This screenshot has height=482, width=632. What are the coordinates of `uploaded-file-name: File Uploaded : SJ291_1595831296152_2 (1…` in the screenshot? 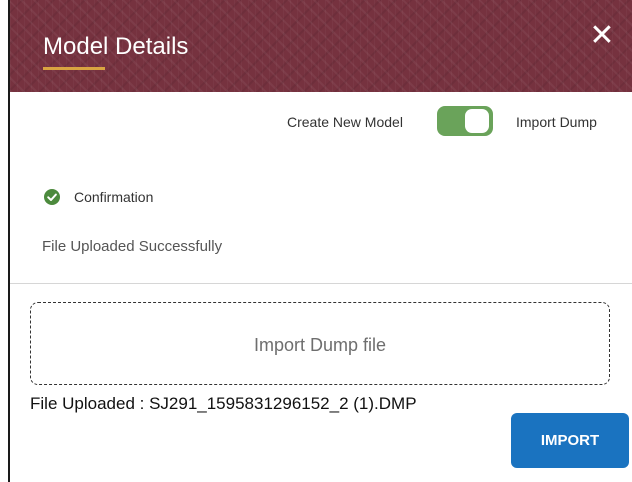 It's located at (223, 403).